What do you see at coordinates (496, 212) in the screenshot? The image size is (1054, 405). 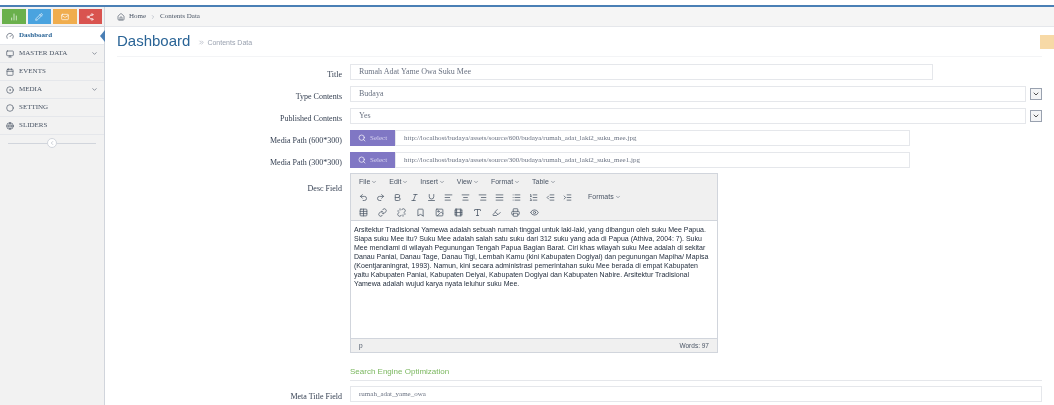 I see `highlight-icon` at bounding box center [496, 212].